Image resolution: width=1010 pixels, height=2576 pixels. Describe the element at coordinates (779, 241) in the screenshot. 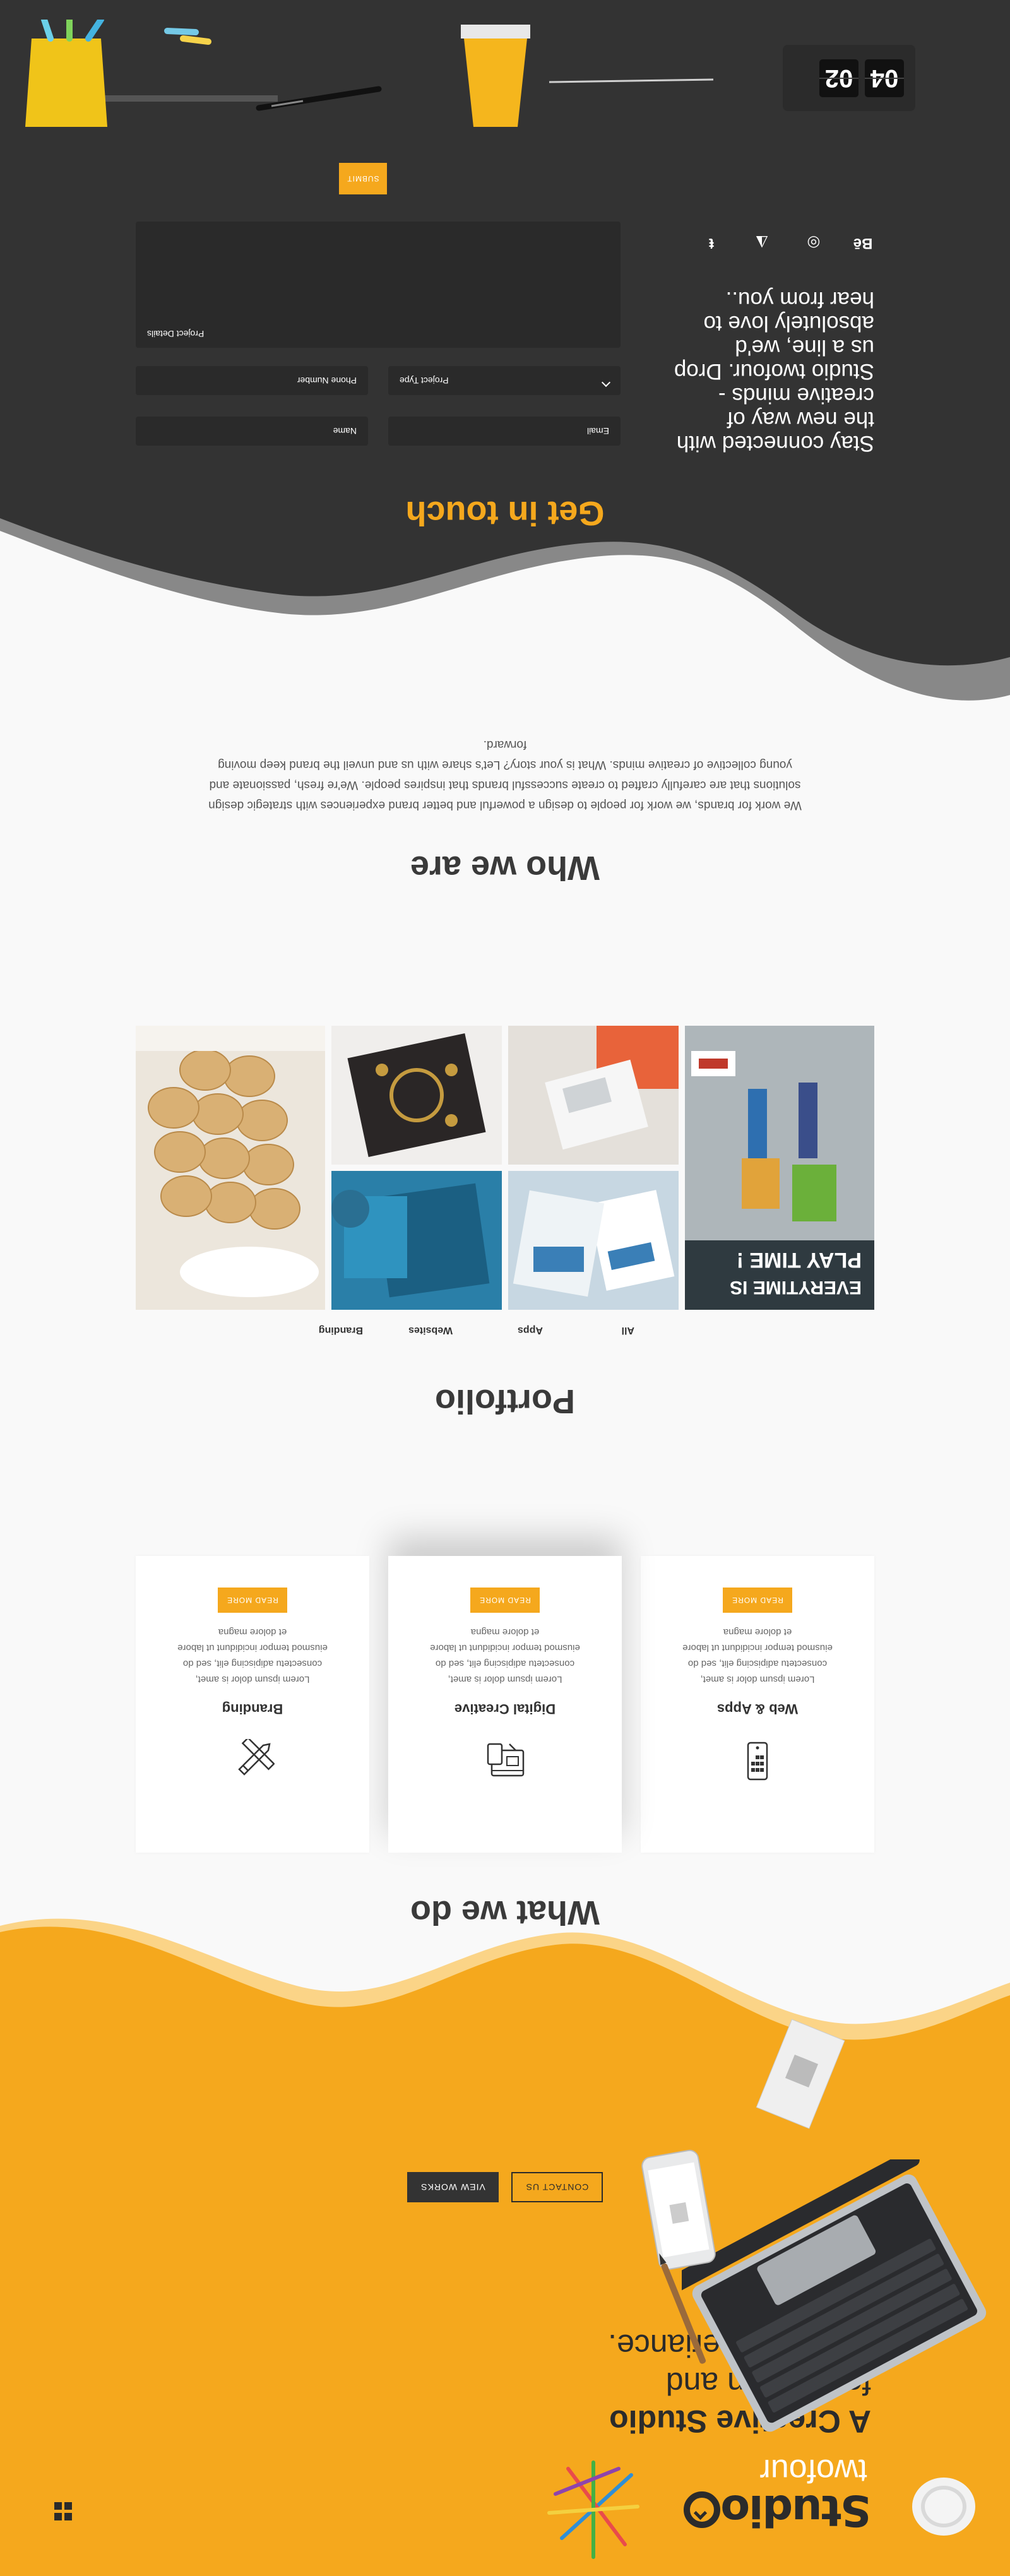

I see `social-links: Bē ◎ ◮ ŧ` at that location.